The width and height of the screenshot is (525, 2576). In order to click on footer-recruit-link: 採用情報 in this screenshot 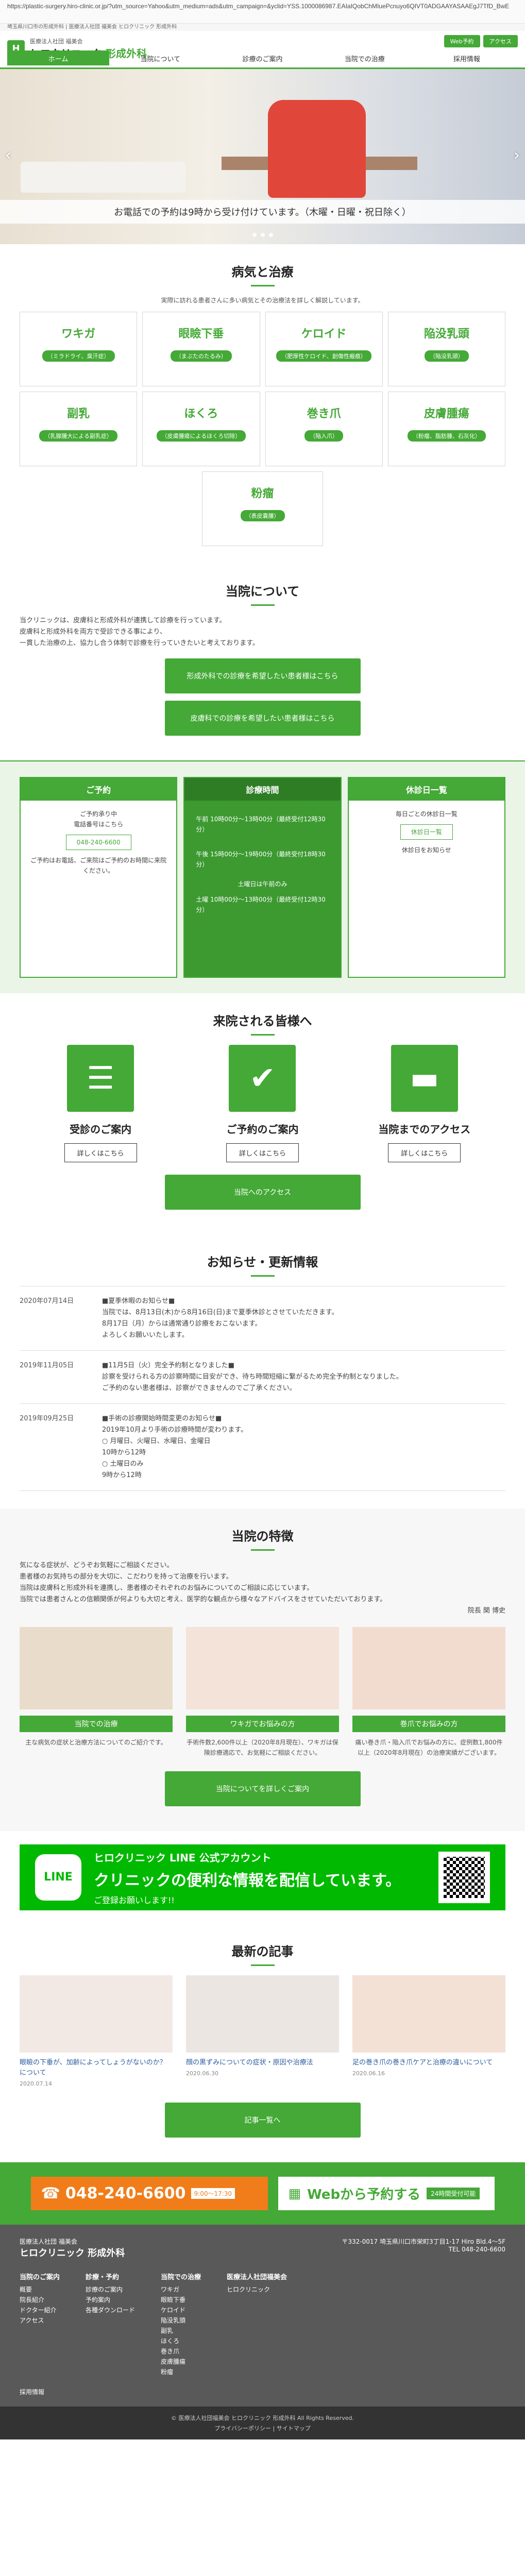, I will do `click(262, 2391)`.